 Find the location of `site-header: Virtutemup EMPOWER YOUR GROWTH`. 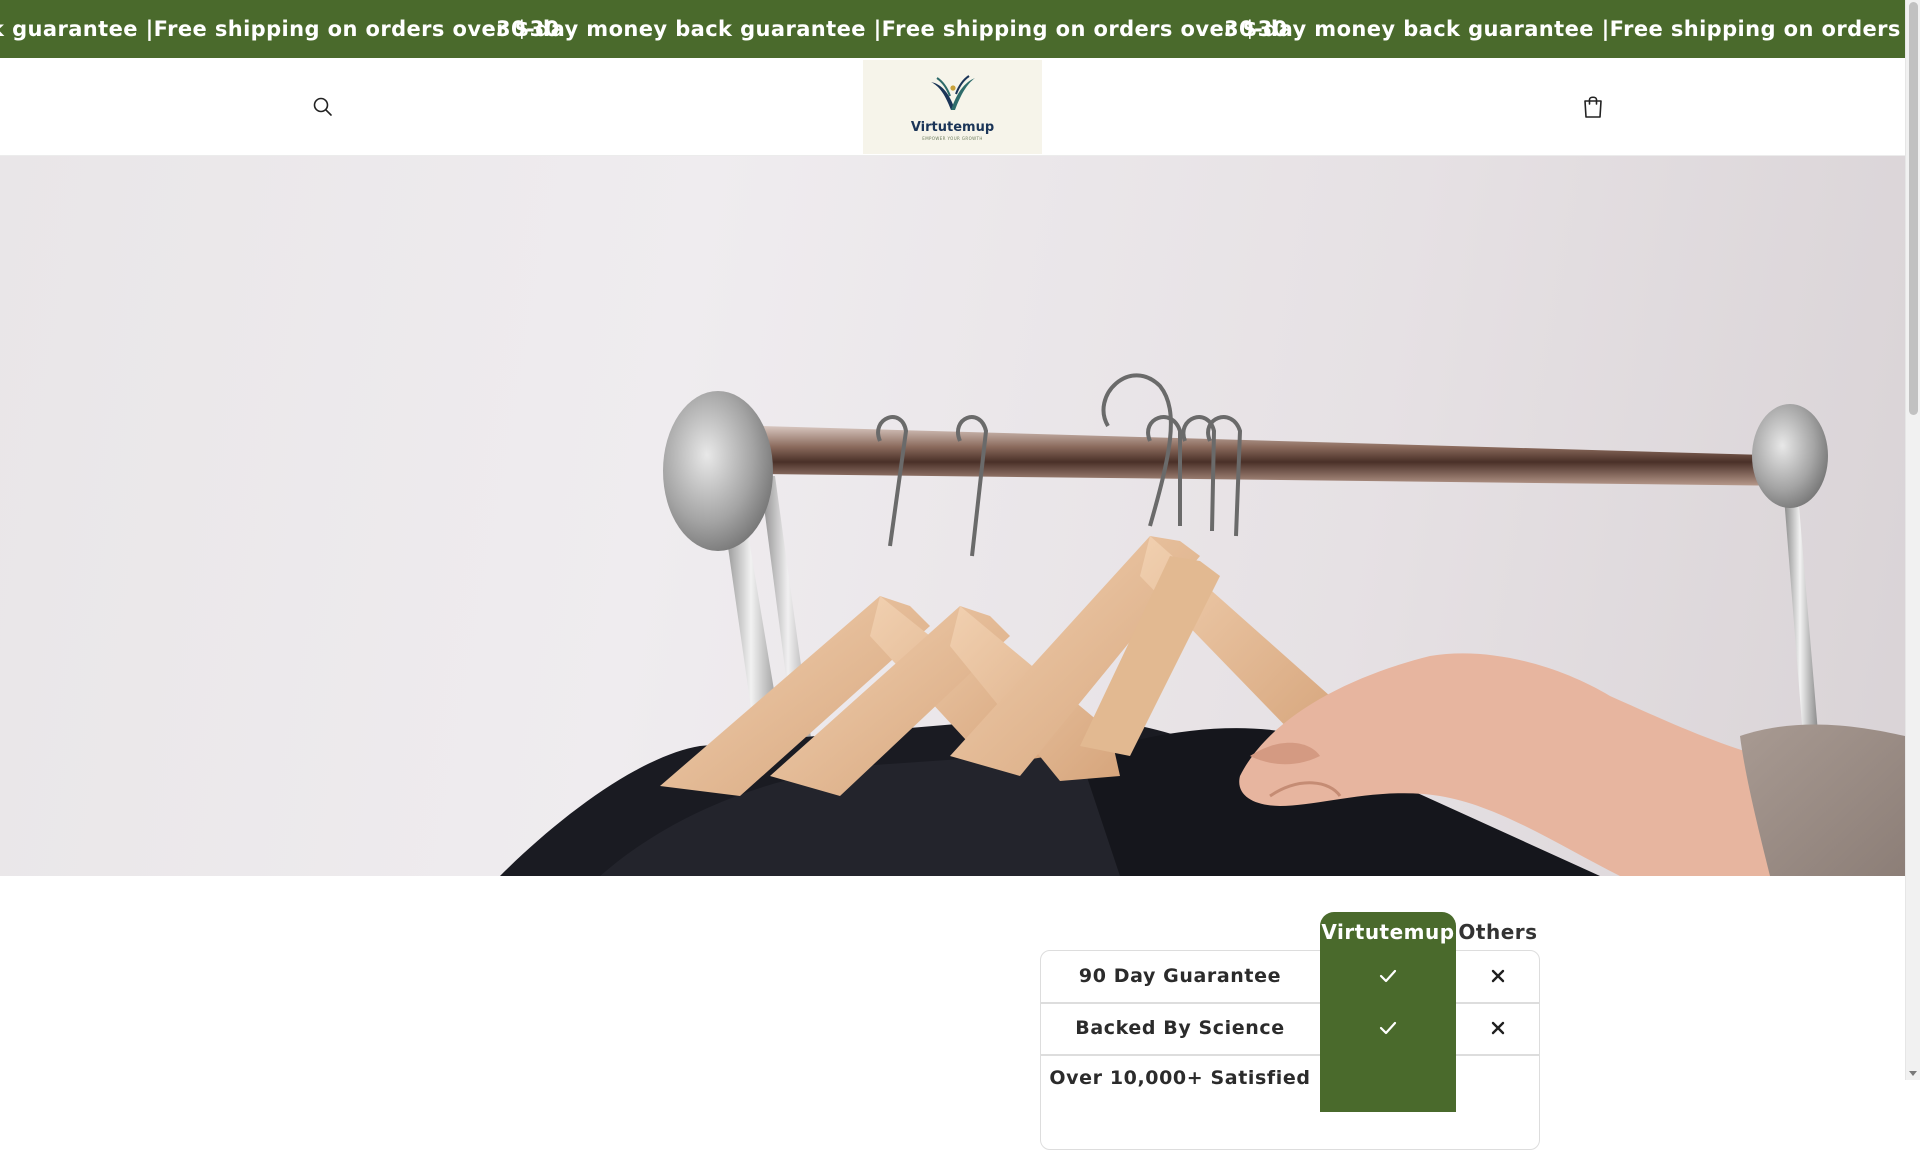

site-header: Virtutemup EMPOWER YOUR GROWTH is located at coordinates (952, 107).